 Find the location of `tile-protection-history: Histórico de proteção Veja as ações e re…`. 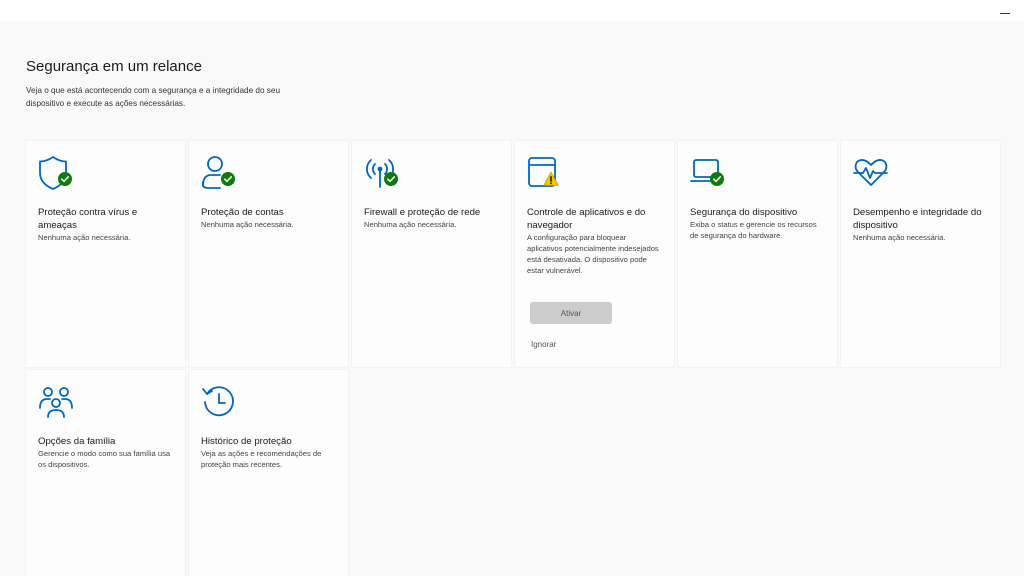

tile-protection-history: Histórico de proteção Veja as ações e re… is located at coordinates (268, 473).